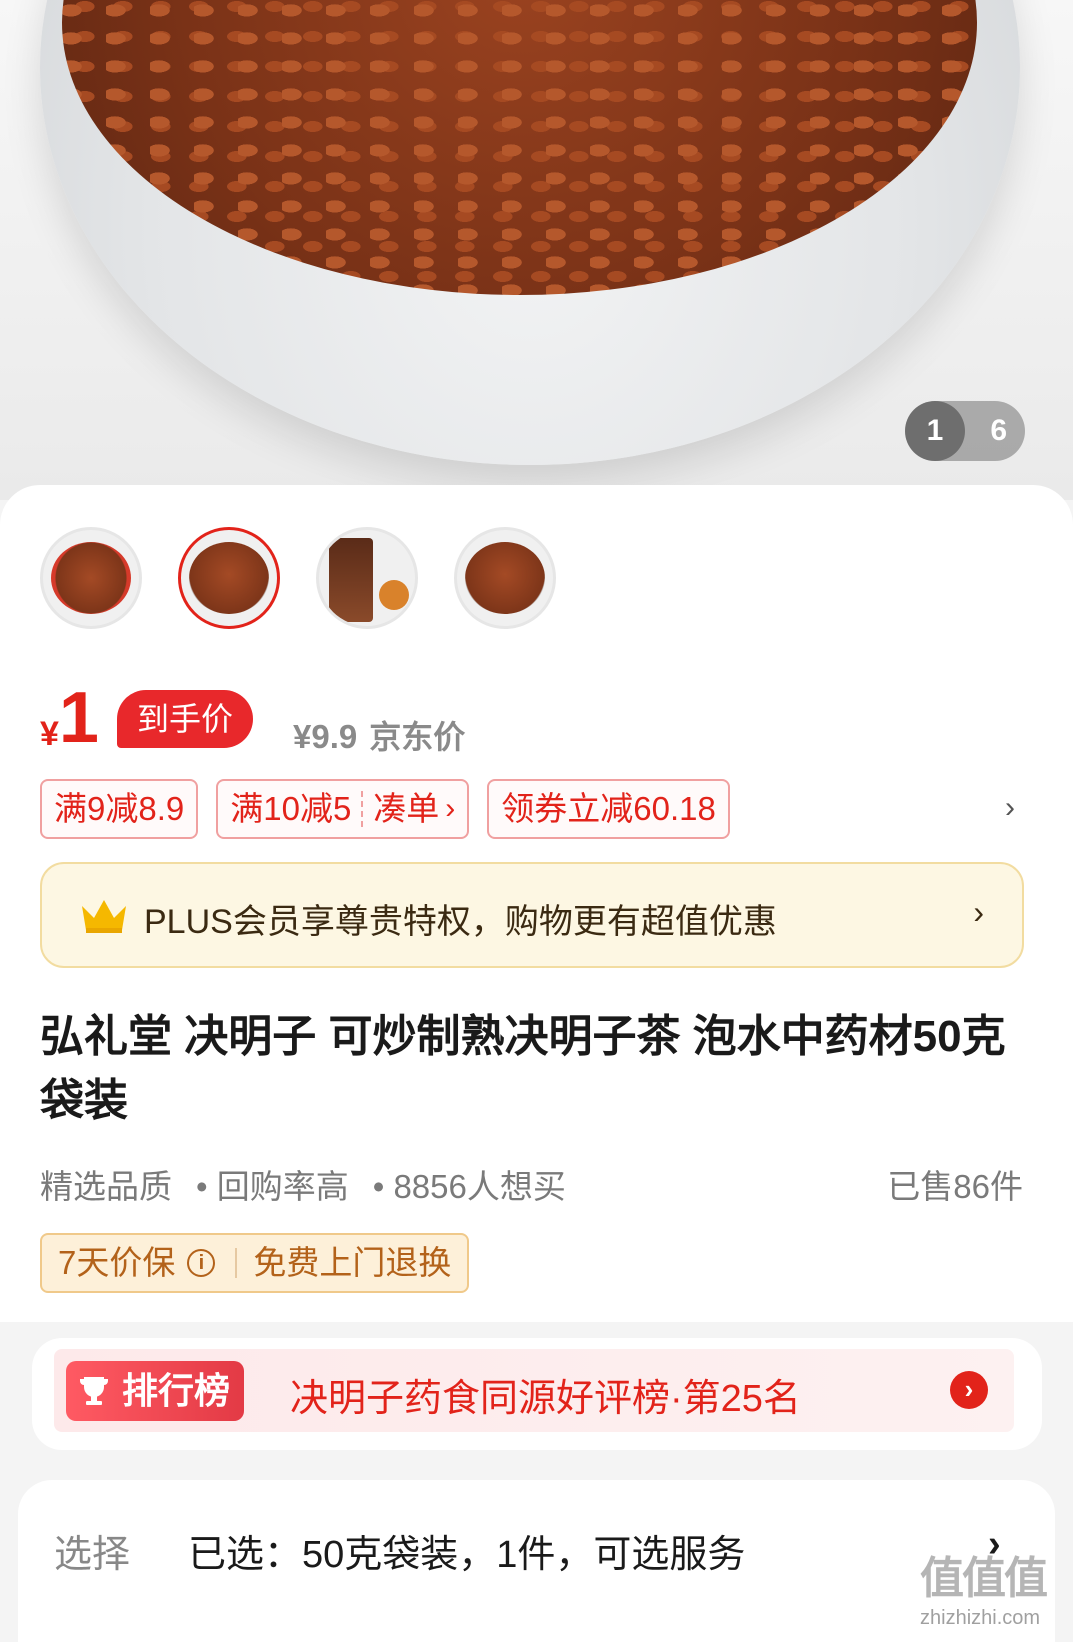 Image resolution: width=1073 pixels, height=1642 pixels. I want to click on ranking-banner: 排行榜 决明子药食同源好评榜·第25名 ›, so click(534, 1390).